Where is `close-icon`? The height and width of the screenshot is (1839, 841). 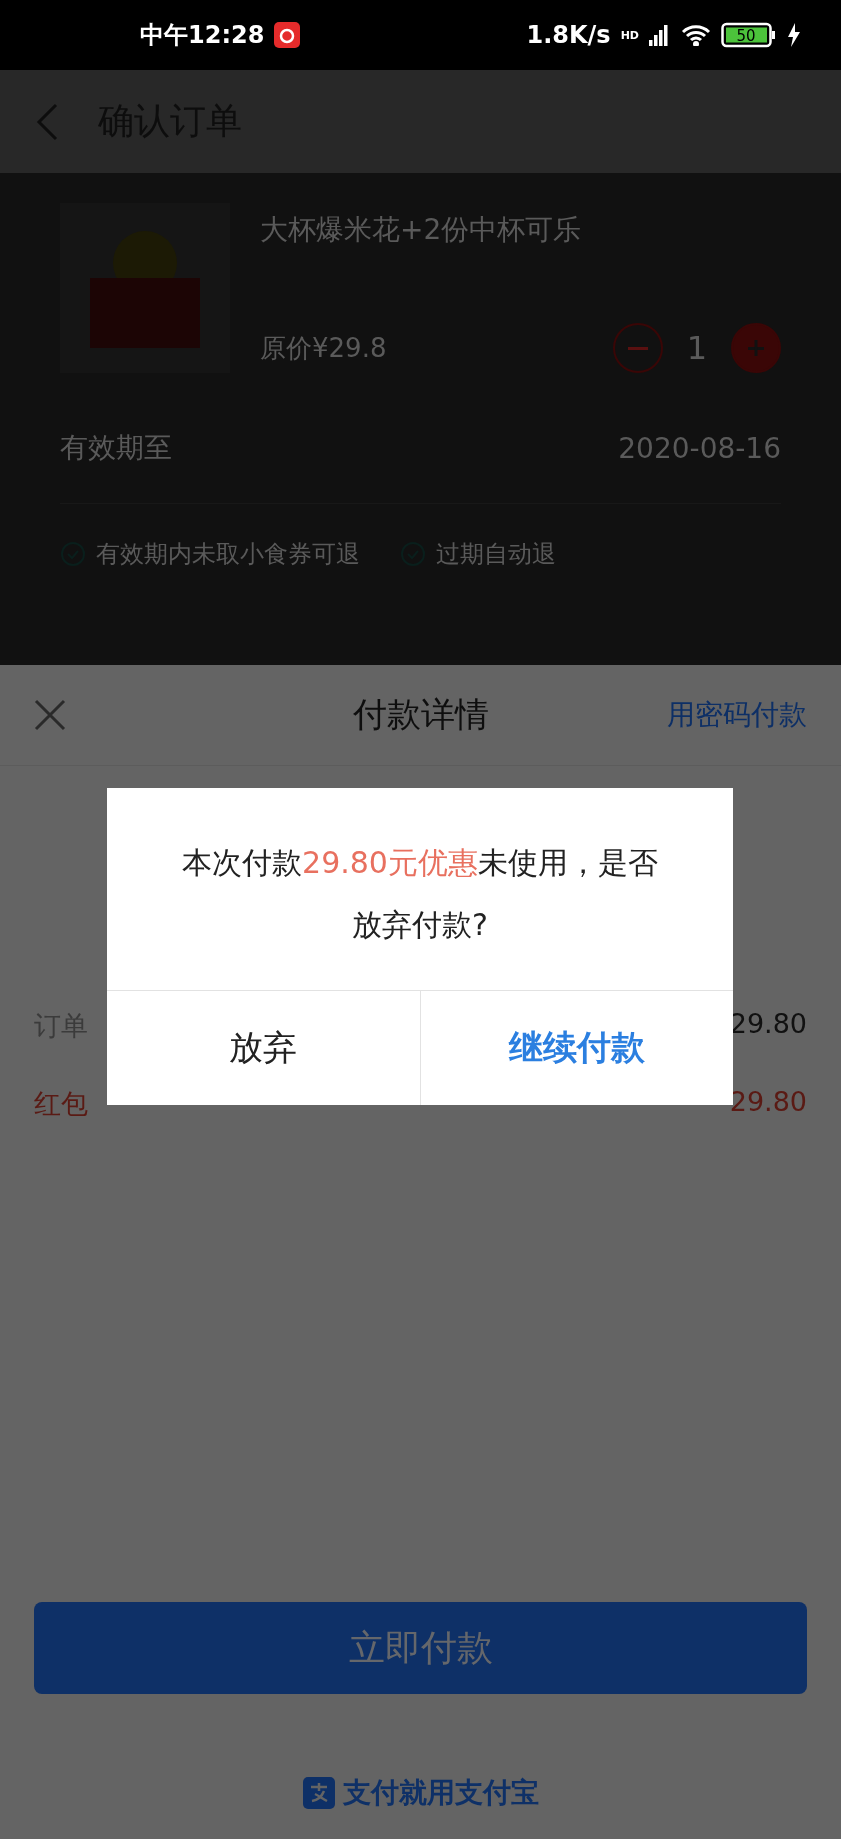
close-icon is located at coordinates (50, 715).